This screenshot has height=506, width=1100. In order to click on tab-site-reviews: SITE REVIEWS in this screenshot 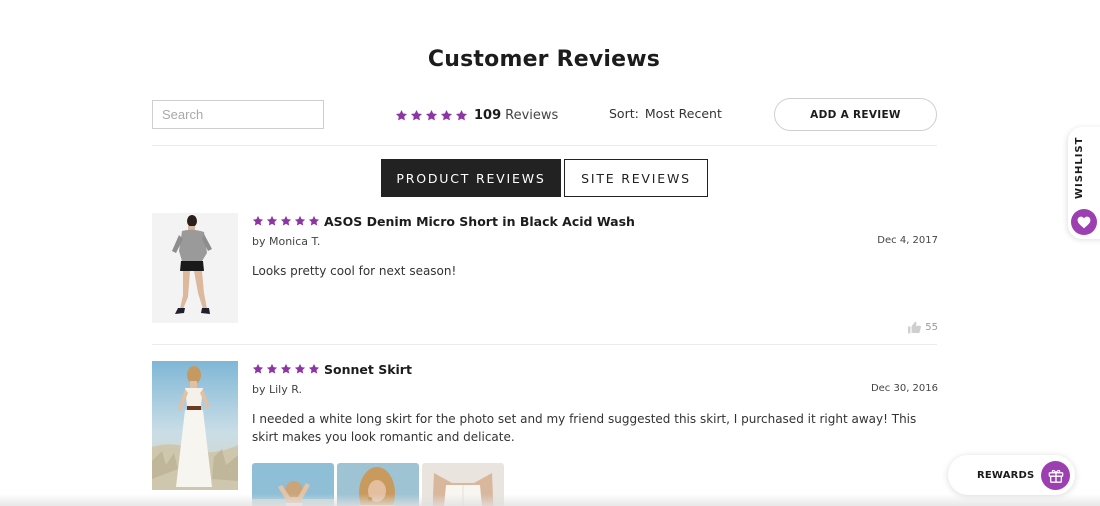, I will do `click(636, 178)`.